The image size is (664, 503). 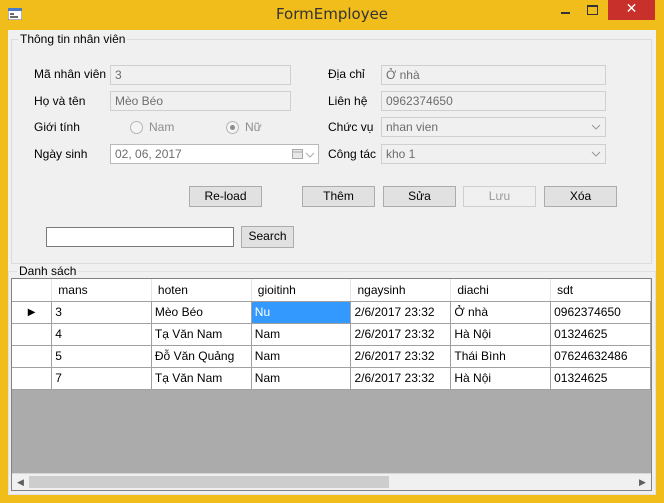 I want to click on ngay-sinh-label: Ngày sinh, so click(x=61, y=154).